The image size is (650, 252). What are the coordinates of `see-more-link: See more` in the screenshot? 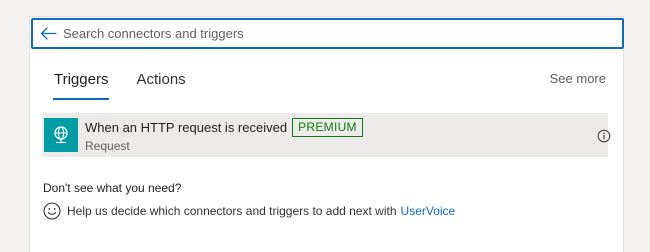 It's located at (578, 78).